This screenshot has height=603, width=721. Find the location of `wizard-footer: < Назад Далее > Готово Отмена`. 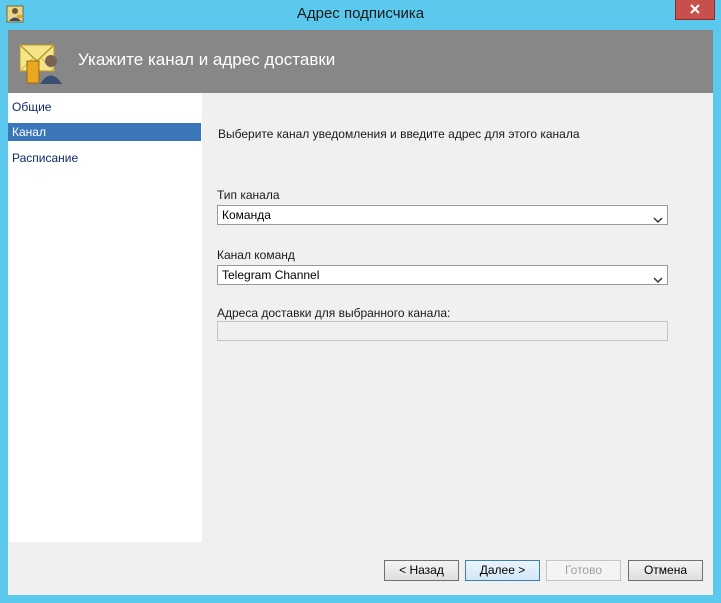

wizard-footer: < Назад Далее > Готово Отмена is located at coordinates (360, 568).